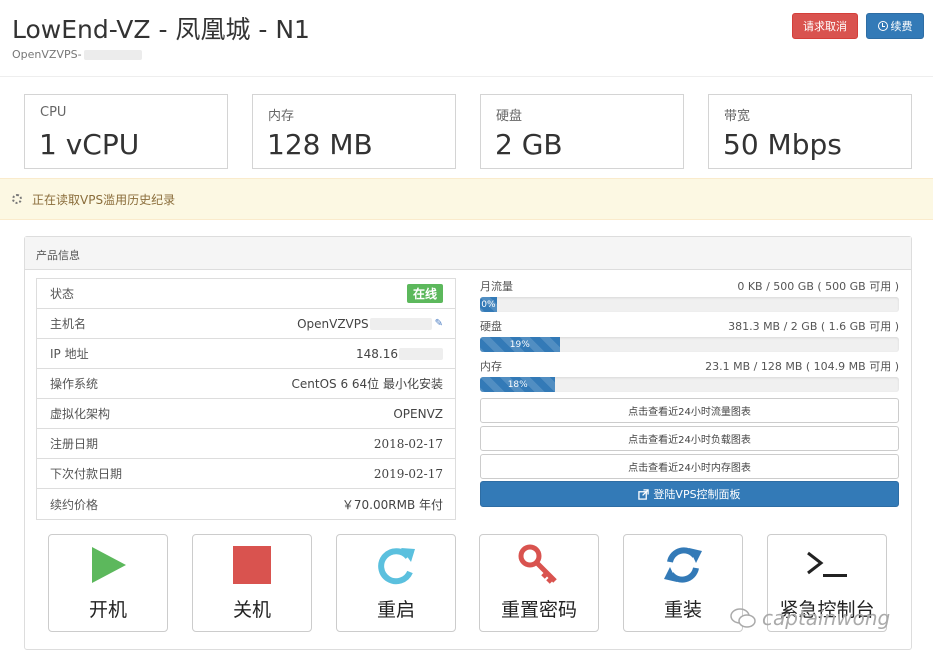 Image resolution: width=933 pixels, height=661 pixels. Describe the element at coordinates (827, 564) in the screenshot. I see `terminal-icon` at that location.